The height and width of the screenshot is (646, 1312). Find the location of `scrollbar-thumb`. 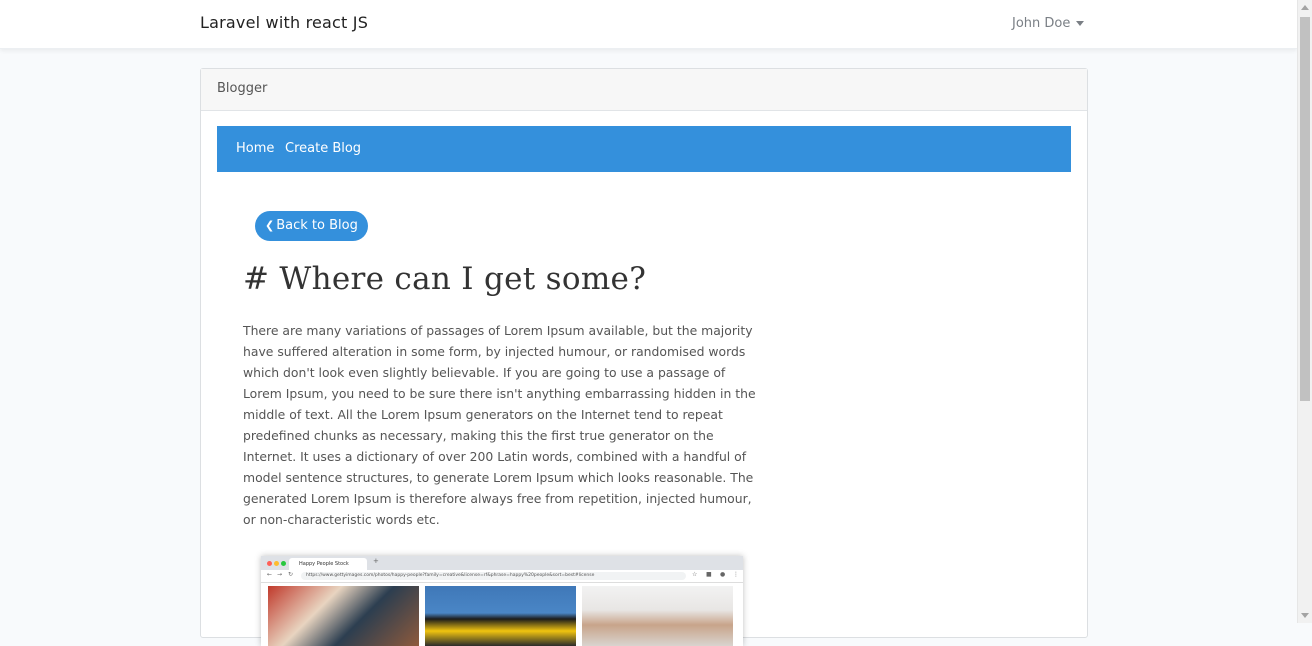

scrollbar-thumb is located at coordinates (1305, 209).